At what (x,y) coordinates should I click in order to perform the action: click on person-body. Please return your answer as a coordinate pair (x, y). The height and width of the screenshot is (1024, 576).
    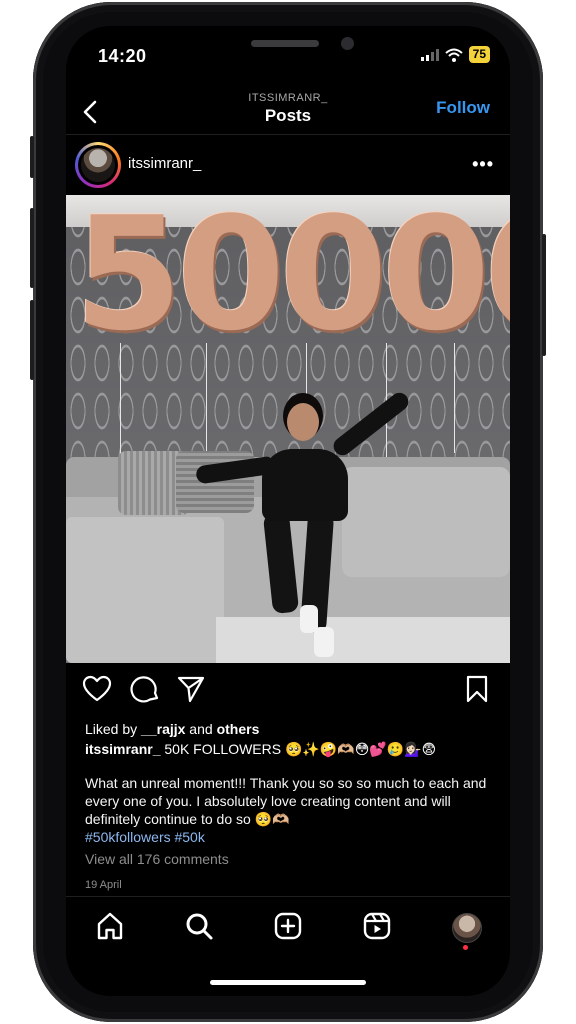
    Looking at the image, I should click on (305, 485).